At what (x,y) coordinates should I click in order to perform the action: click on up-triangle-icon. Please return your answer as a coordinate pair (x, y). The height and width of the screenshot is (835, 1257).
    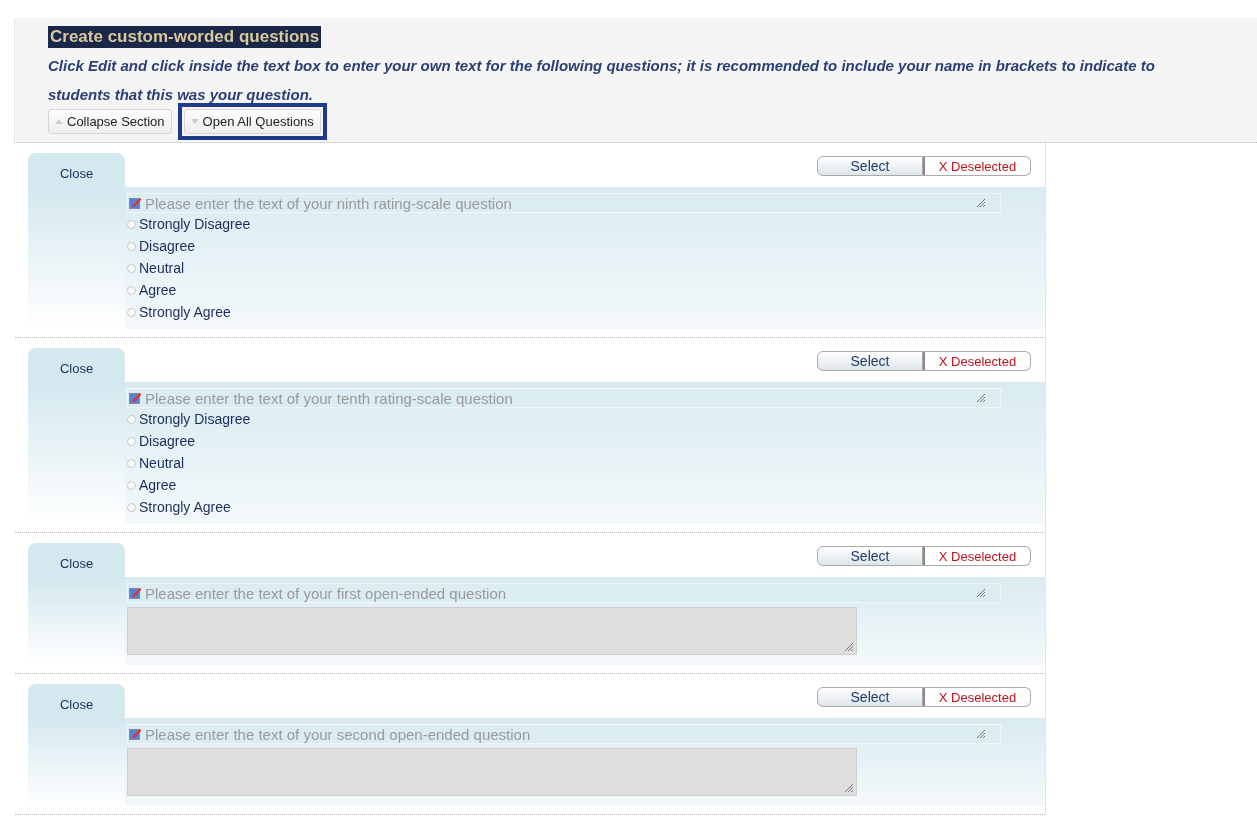
    Looking at the image, I should click on (59, 121).